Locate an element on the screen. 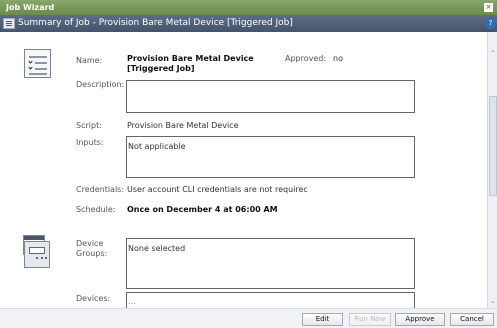  inputs-label: Inputs: is located at coordinates (90, 142).